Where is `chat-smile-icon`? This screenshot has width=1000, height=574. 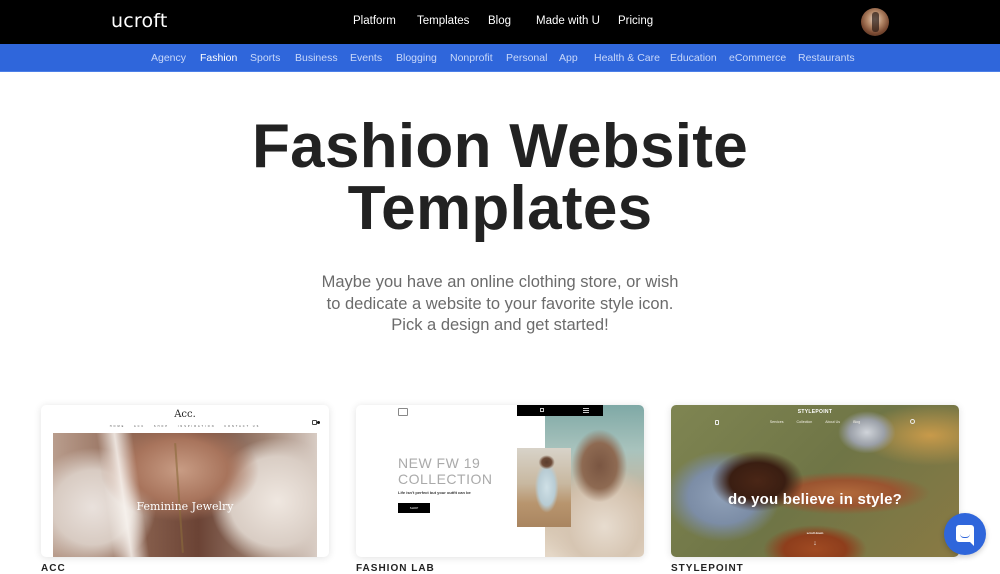 chat-smile-icon is located at coordinates (965, 536).